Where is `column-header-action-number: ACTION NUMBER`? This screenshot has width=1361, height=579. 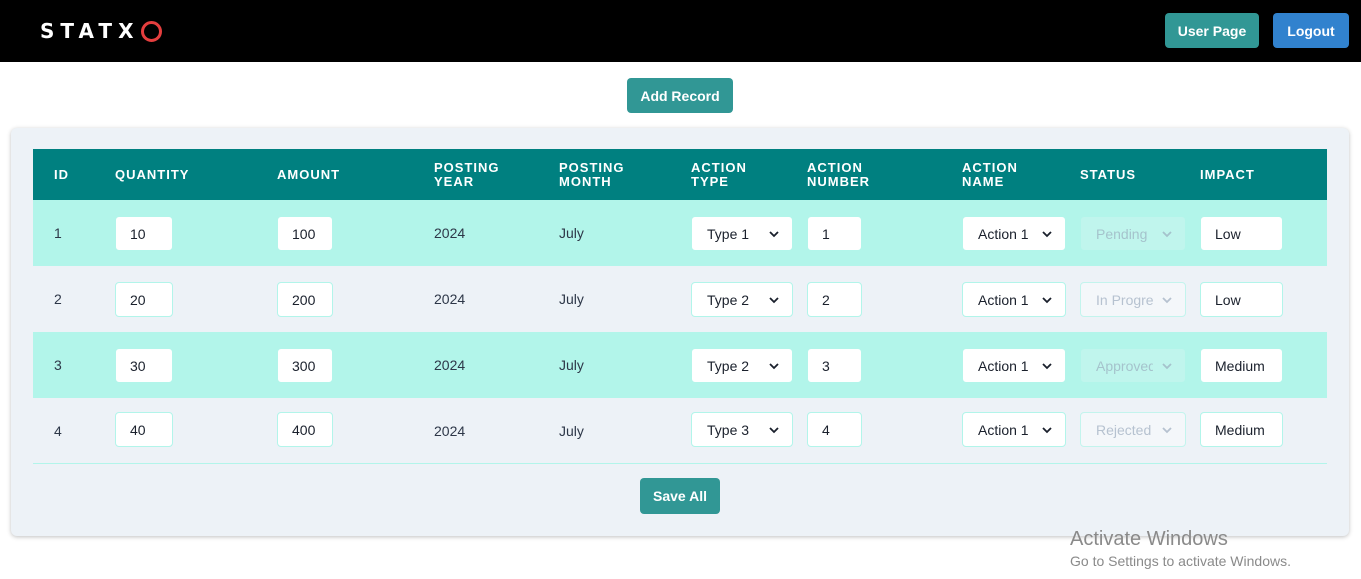 column-header-action-number: ACTION NUMBER is located at coordinates (839, 174).